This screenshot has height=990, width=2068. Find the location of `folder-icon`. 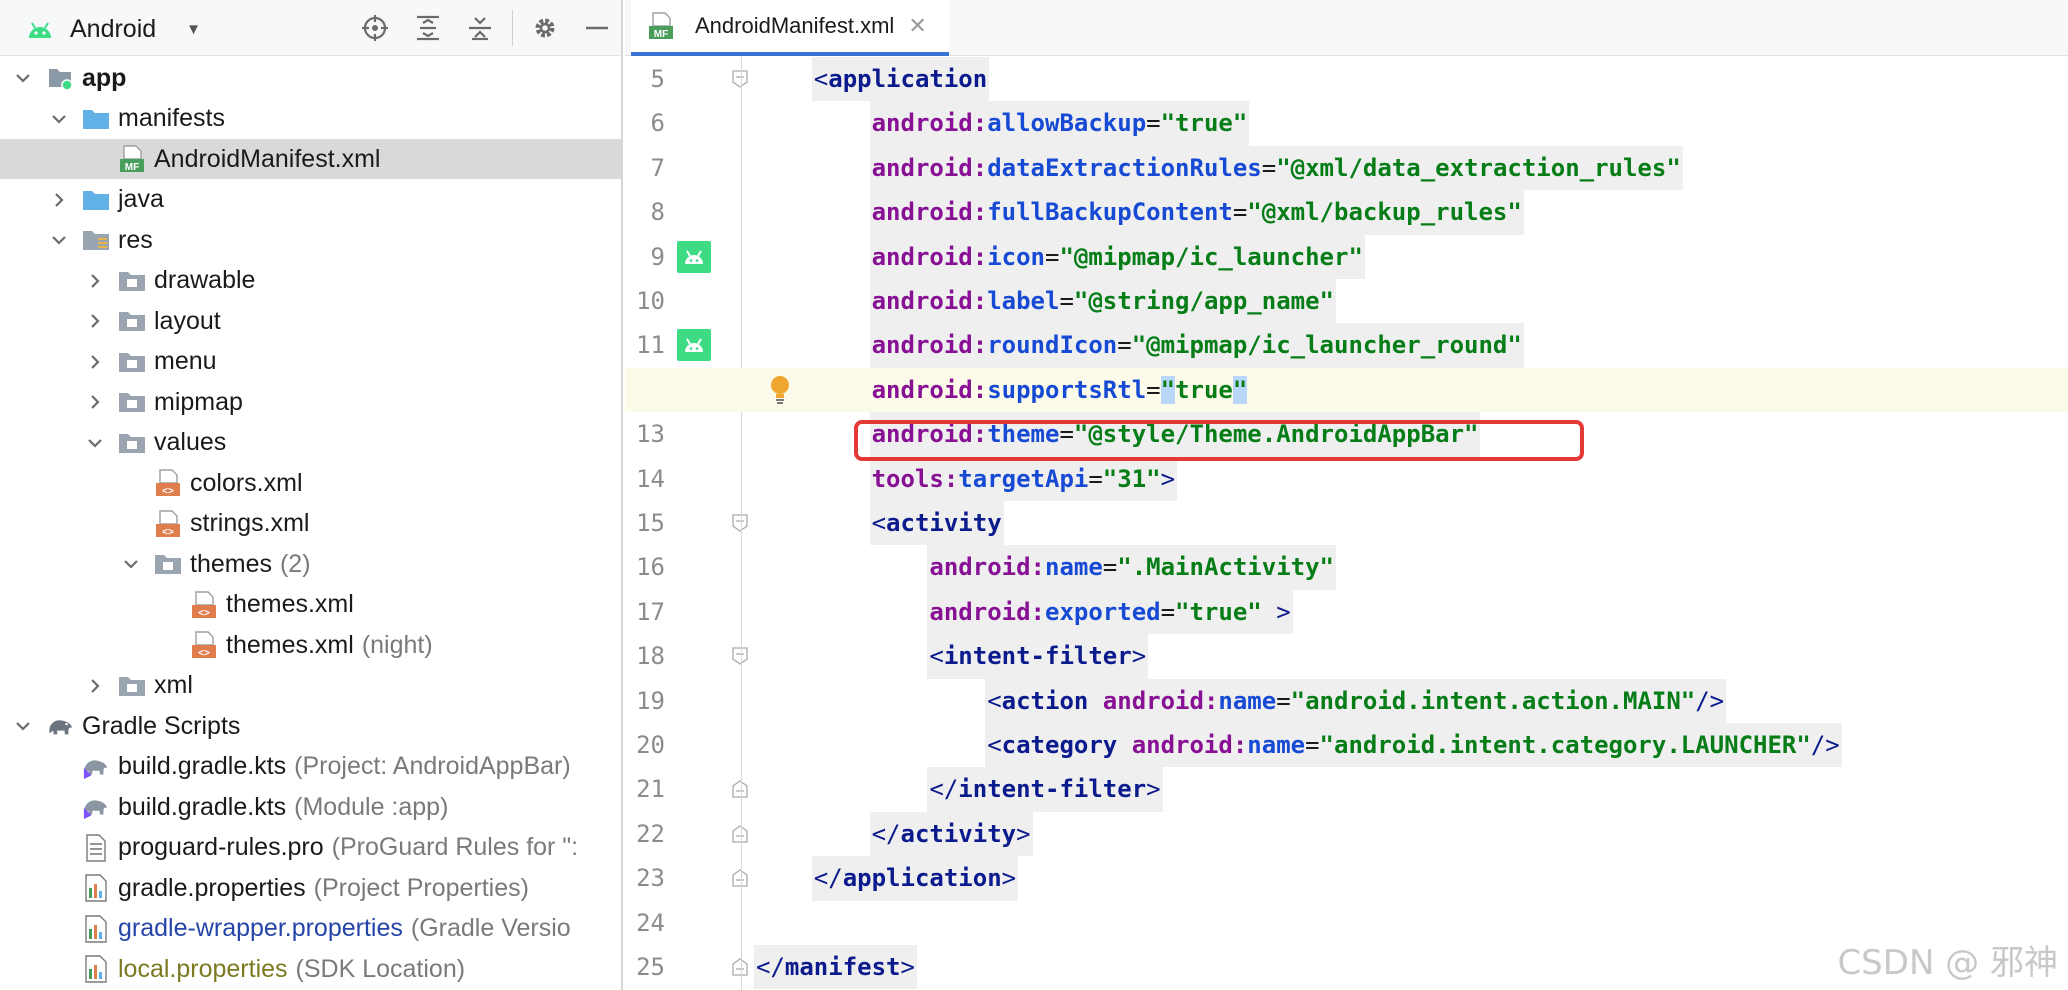

folder-icon is located at coordinates (96, 119).